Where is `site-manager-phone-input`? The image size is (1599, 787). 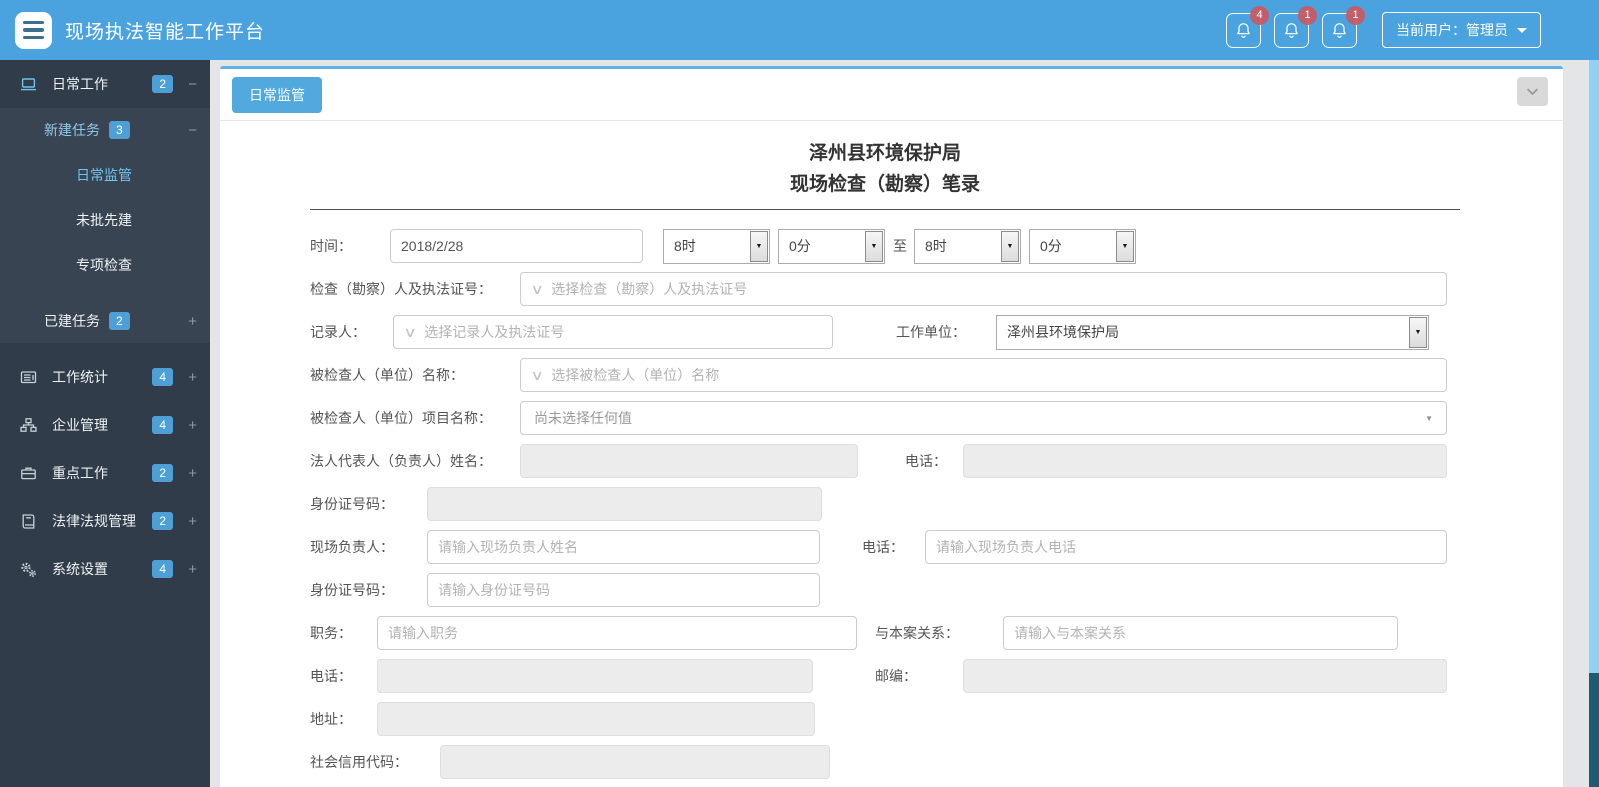 site-manager-phone-input is located at coordinates (1186, 547).